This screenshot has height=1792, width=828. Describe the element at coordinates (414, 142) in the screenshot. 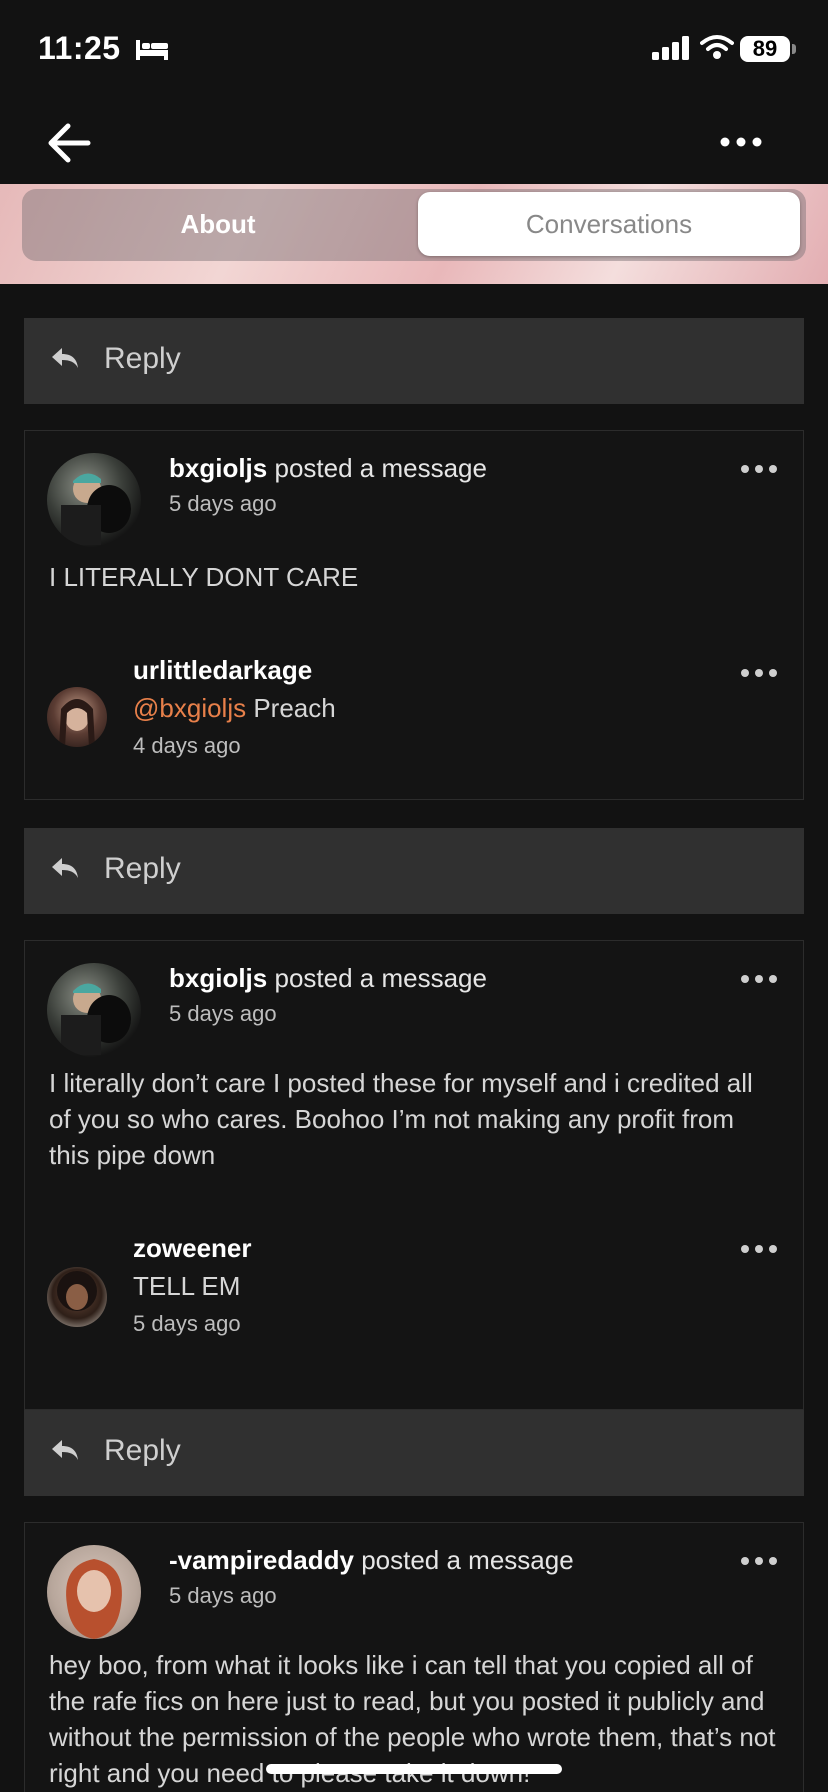

I see `nav-bar` at that location.